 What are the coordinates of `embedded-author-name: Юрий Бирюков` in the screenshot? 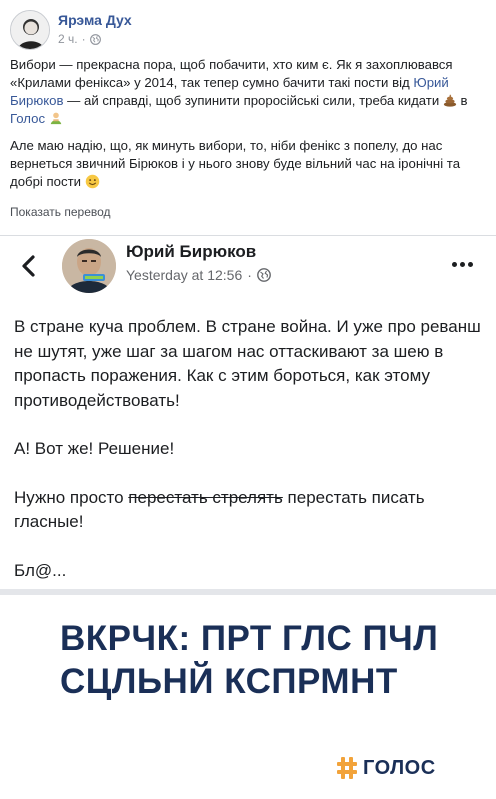 It's located at (191, 251).